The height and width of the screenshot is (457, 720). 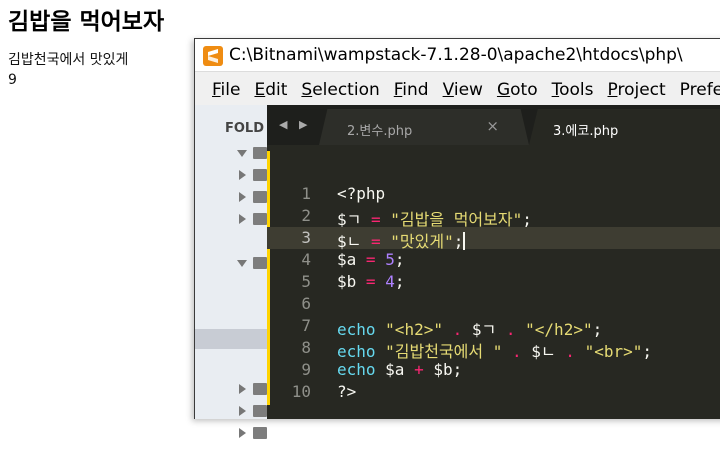 I want to click on output-line-1: 김밥천국에서 맛있게, so click(x=68, y=60).